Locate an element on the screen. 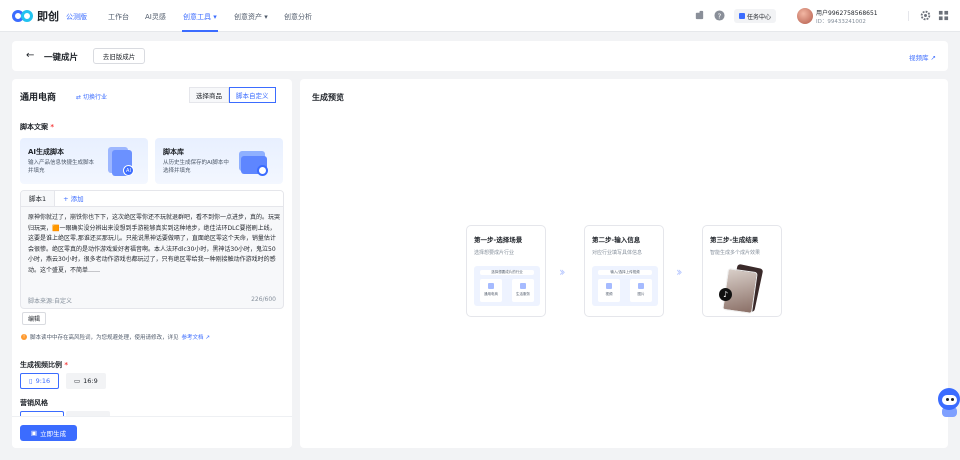 The height and width of the screenshot is (460, 960). step-illustration: 输入/选择上传视频 视频 图片 is located at coordinates (625, 286).